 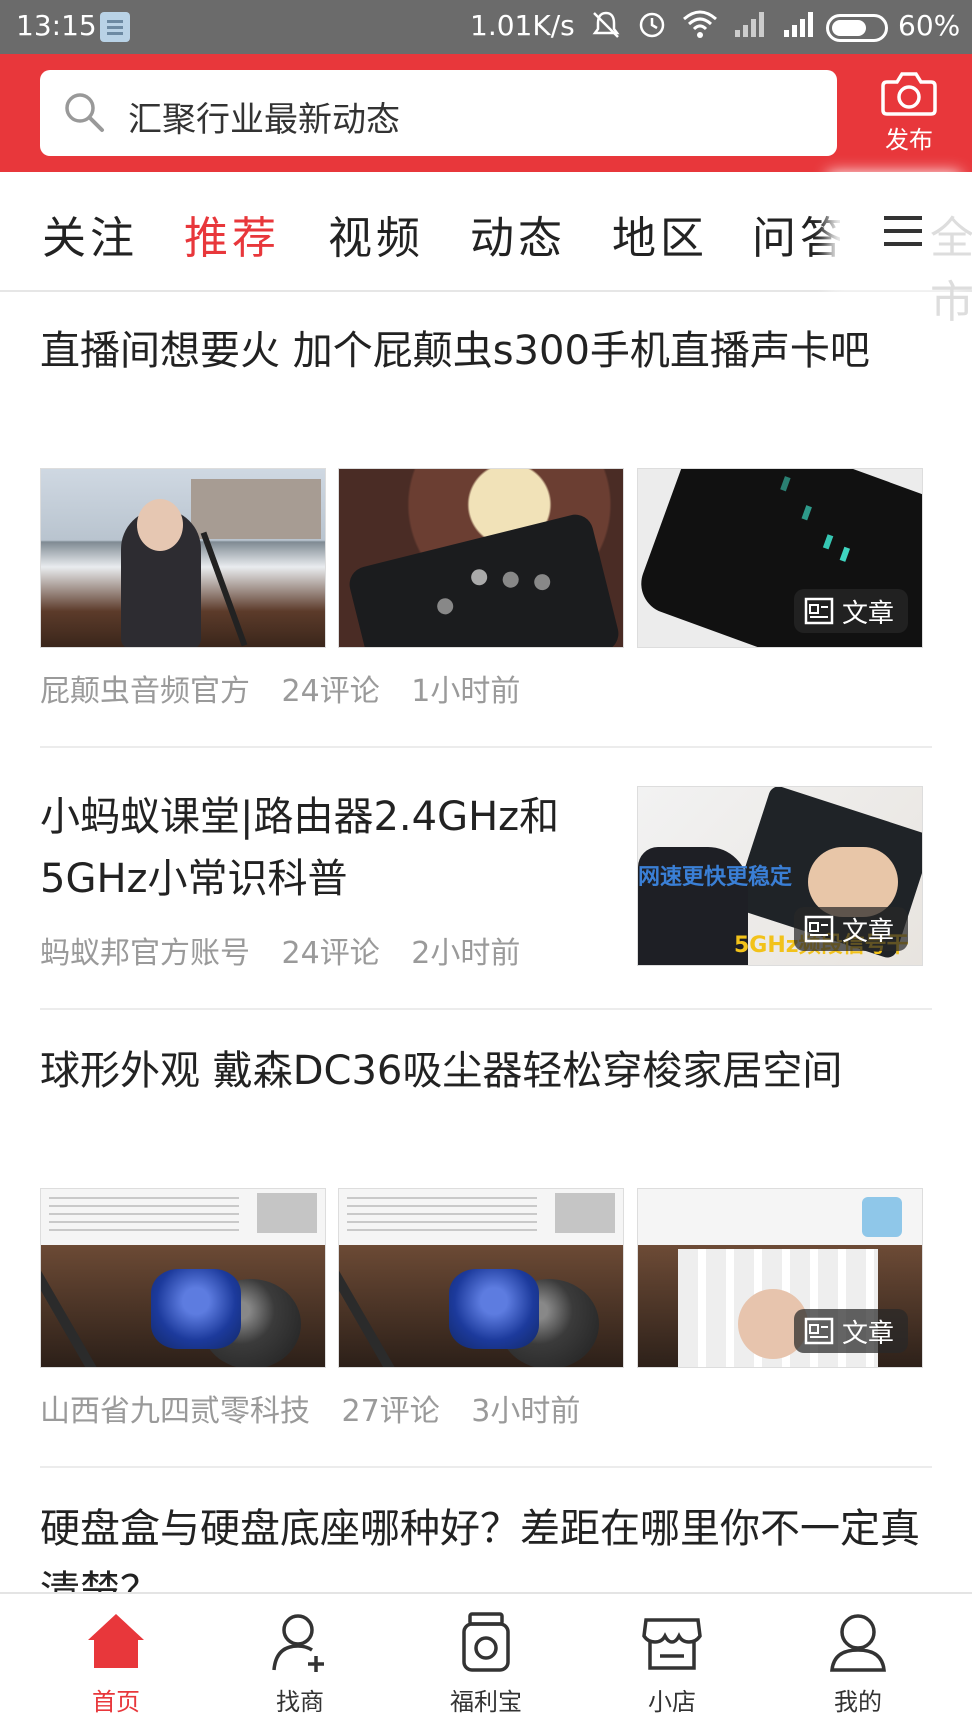 I want to click on article-meta: 蚂蚁邦官方账号 24评论 2小时前, so click(x=291, y=950).